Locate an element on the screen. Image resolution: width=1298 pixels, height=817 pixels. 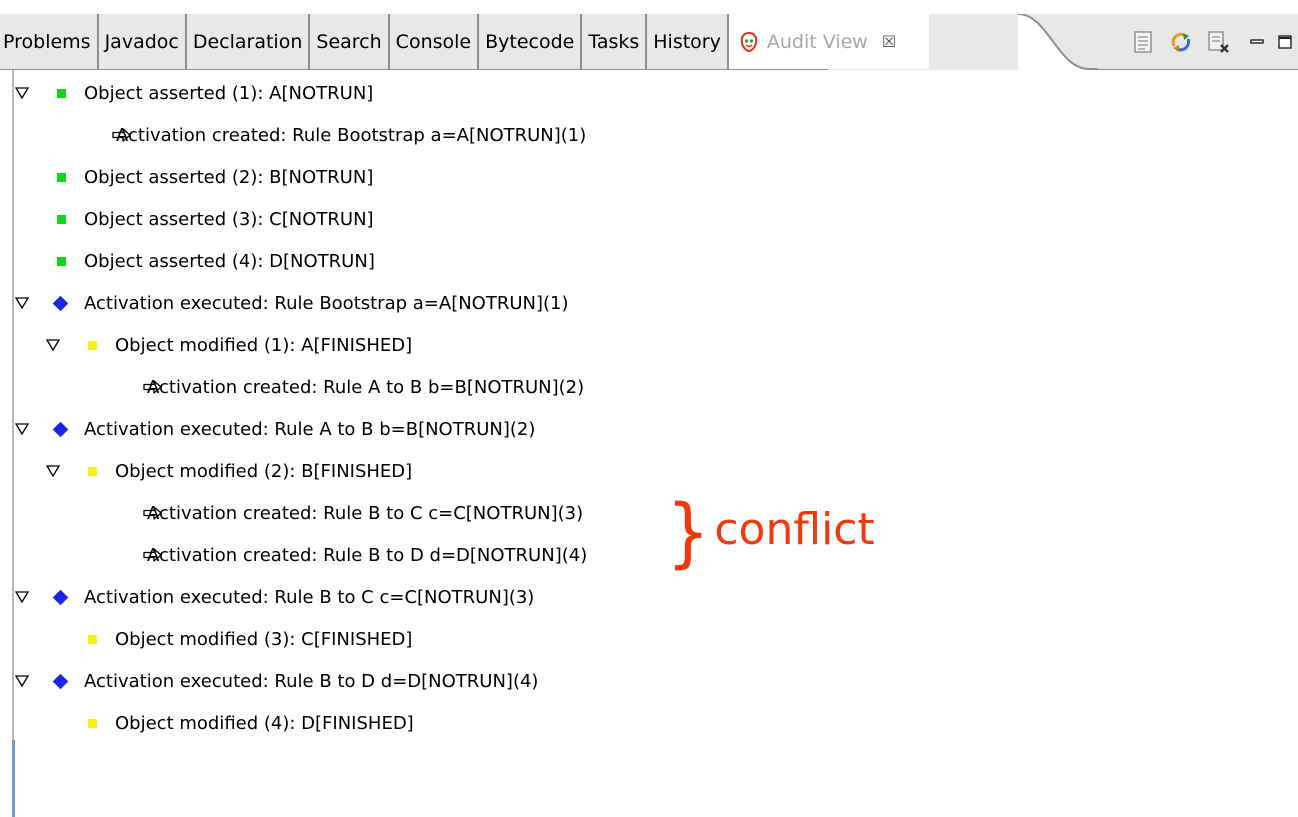
tree-node-label: Object modified (1): A[FINISHED] is located at coordinates (264, 345).